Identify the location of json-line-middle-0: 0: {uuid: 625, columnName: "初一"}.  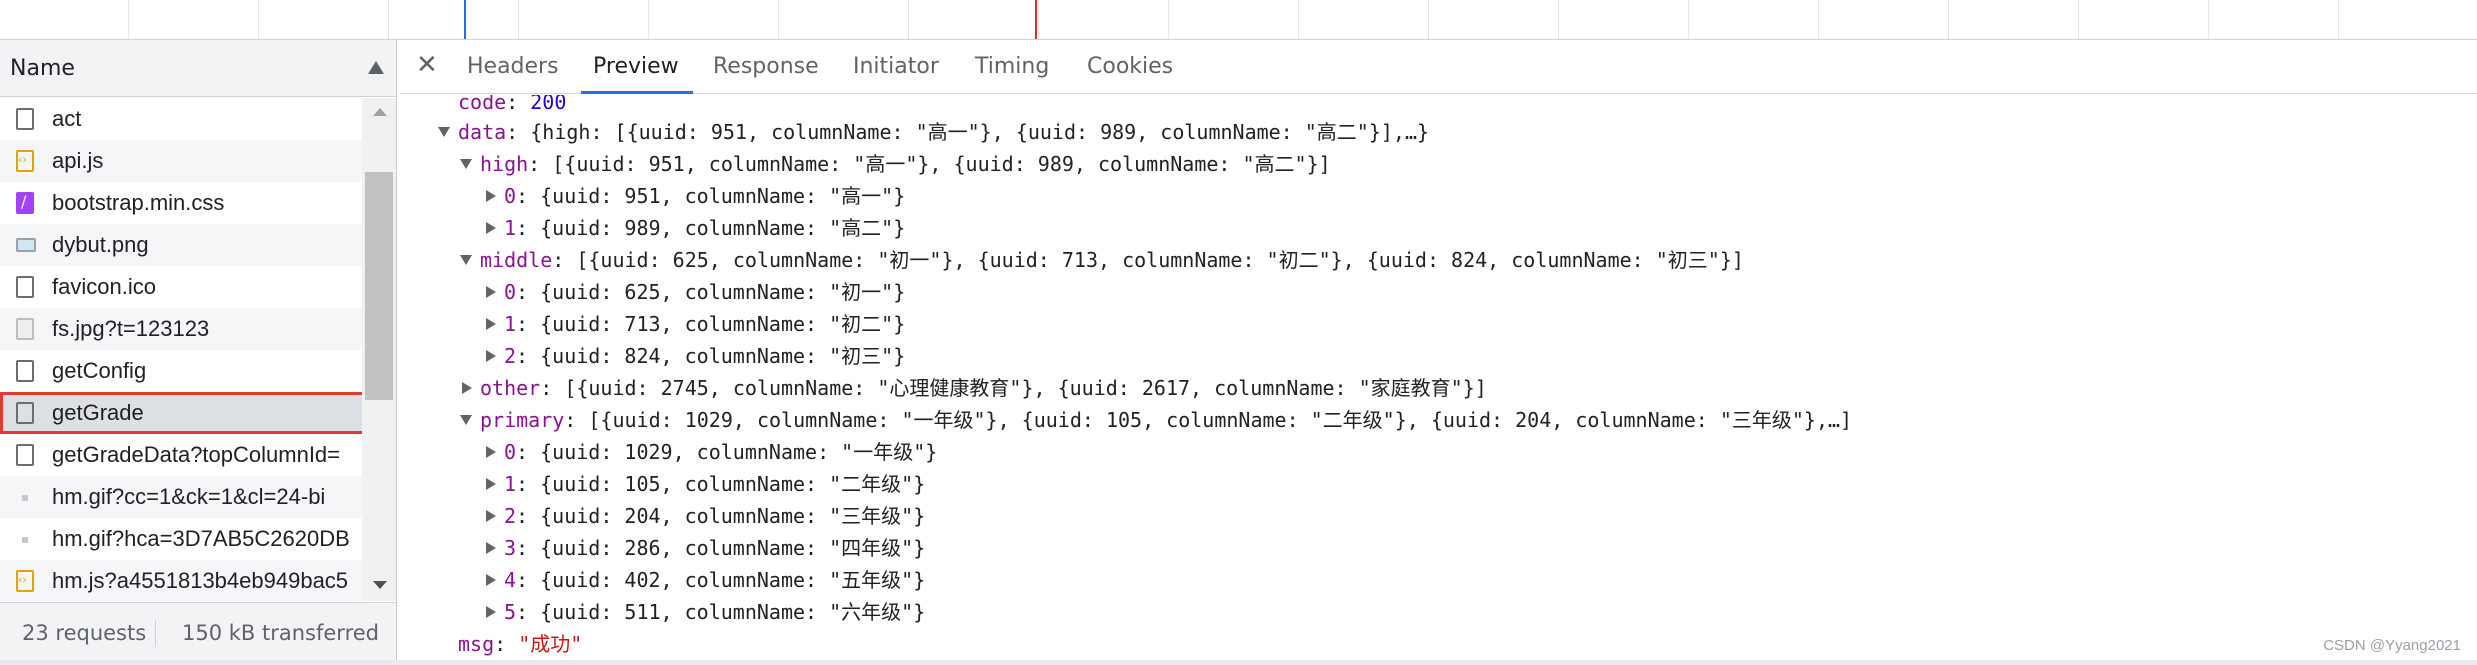
(695, 292).